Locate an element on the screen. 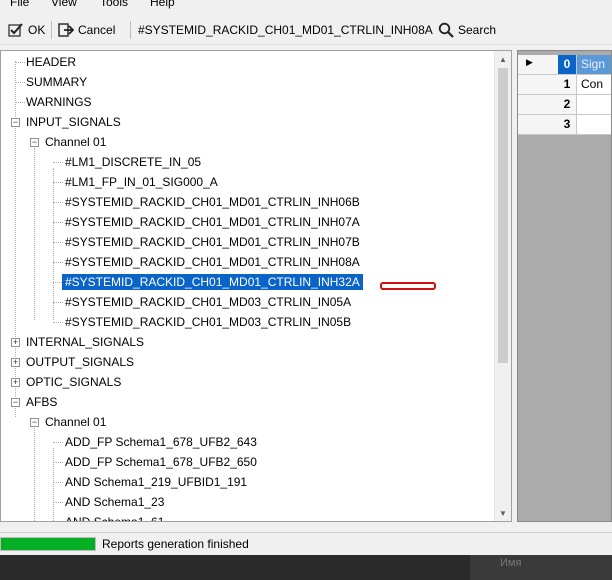  tree-node-optic-signals: OPTIC_SIGNALS is located at coordinates (73, 382).